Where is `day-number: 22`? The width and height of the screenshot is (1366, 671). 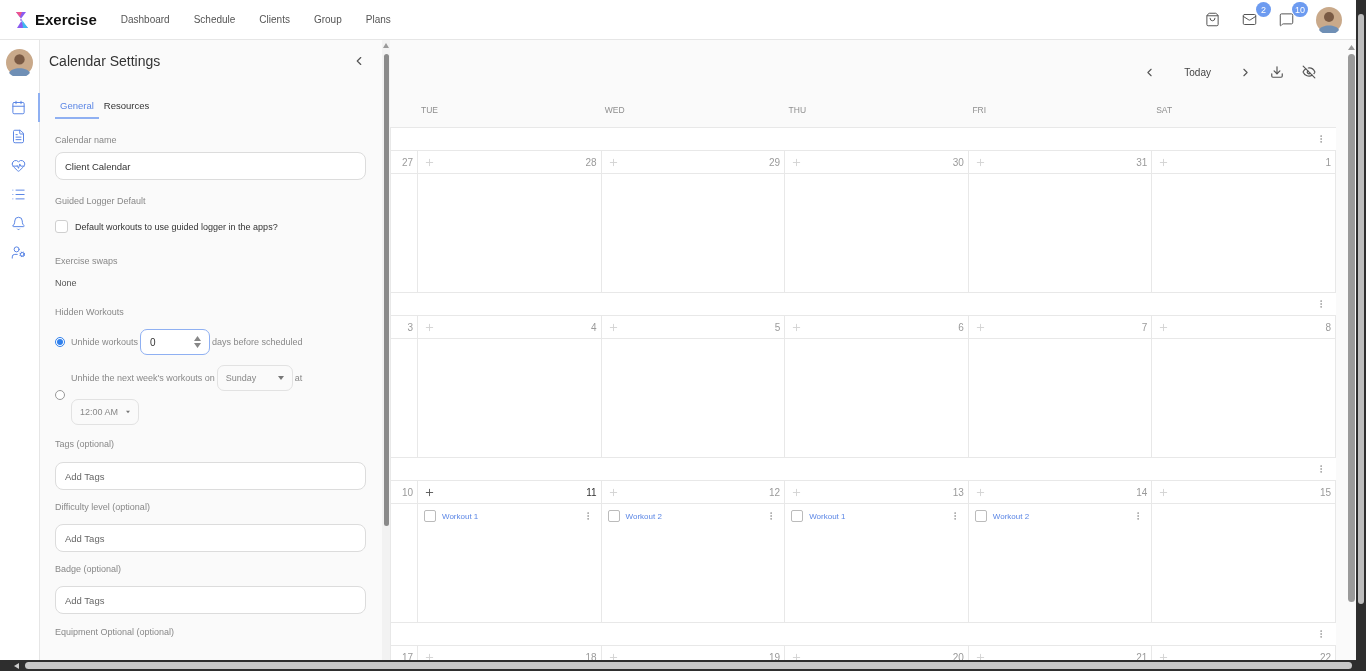 day-number: 22 is located at coordinates (1325, 655).